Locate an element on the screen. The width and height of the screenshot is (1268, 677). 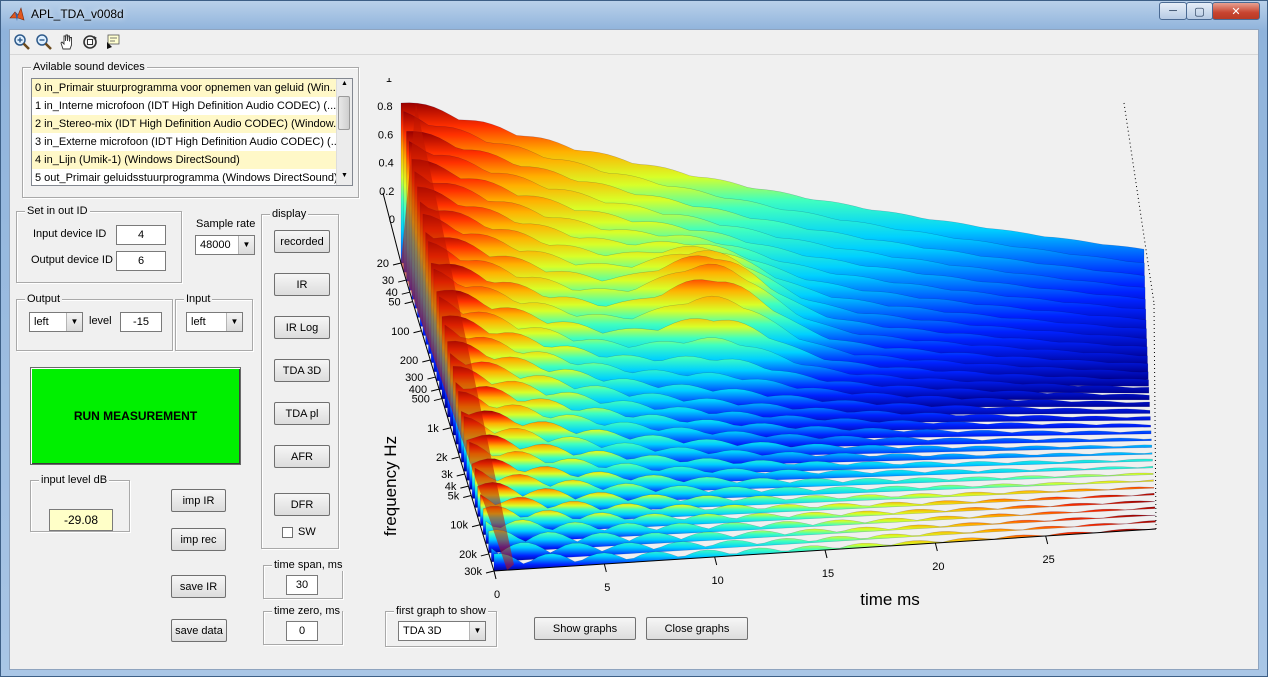
devices-group-title: Avilable sound devices is located at coordinates (89, 67).